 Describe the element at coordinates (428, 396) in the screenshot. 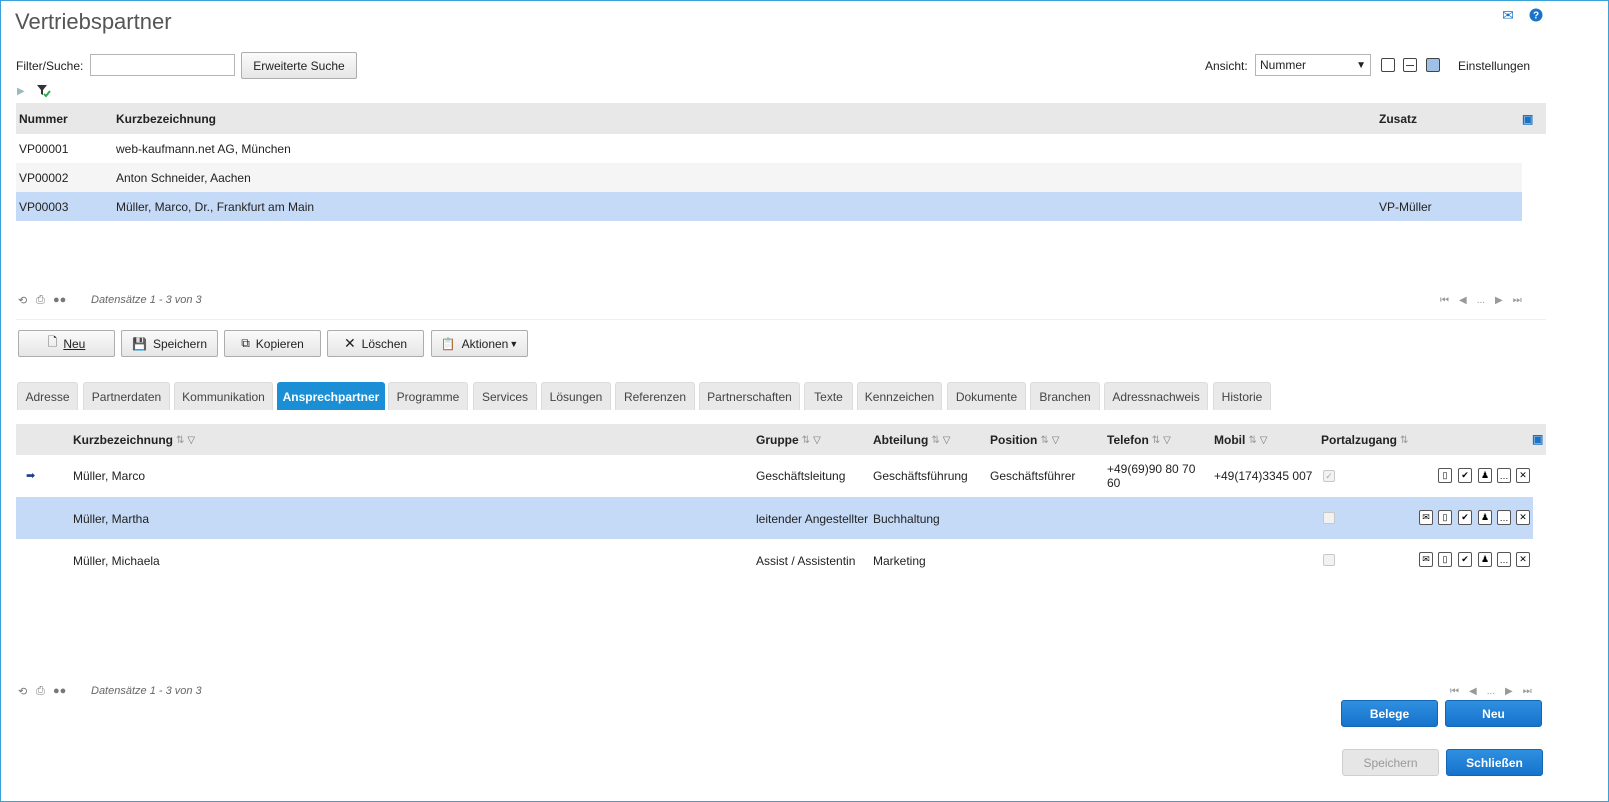

I see `tab-programme: Programme` at that location.